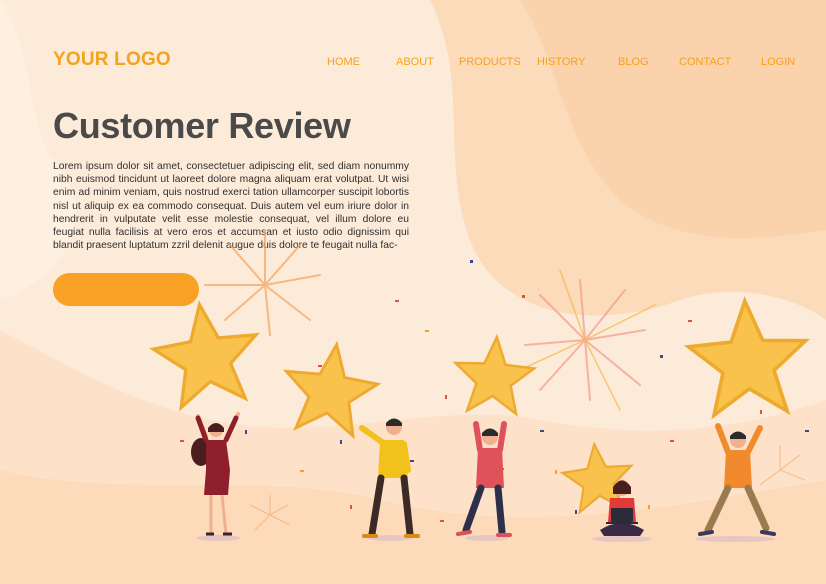 This screenshot has width=826, height=584. What do you see at coordinates (737, 479) in the screenshot?
I see `person-man-orange` at bounding box center [737, 479].